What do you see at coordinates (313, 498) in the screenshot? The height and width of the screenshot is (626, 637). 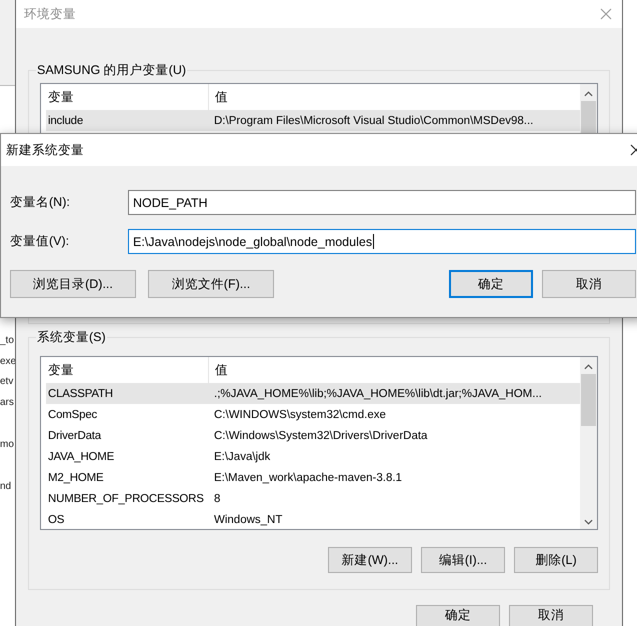 I see `list-row: NUMBER_OF_PROCESSORS 8` at bounding box center [313, 498].